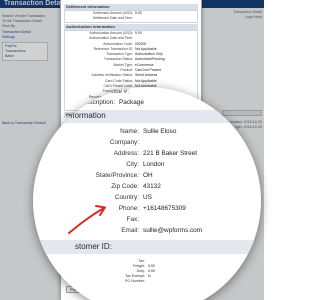 The width and height of the screenshot is (320, 300). Describe the element at coordinates (125, 186) in the screenshot. I see `billing-label: Zip Code:` at that location.